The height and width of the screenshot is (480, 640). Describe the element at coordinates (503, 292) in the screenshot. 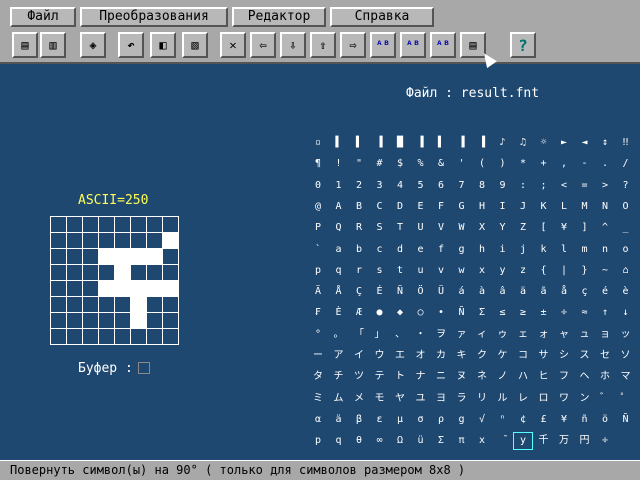

I see `char-cell: â` at that location.